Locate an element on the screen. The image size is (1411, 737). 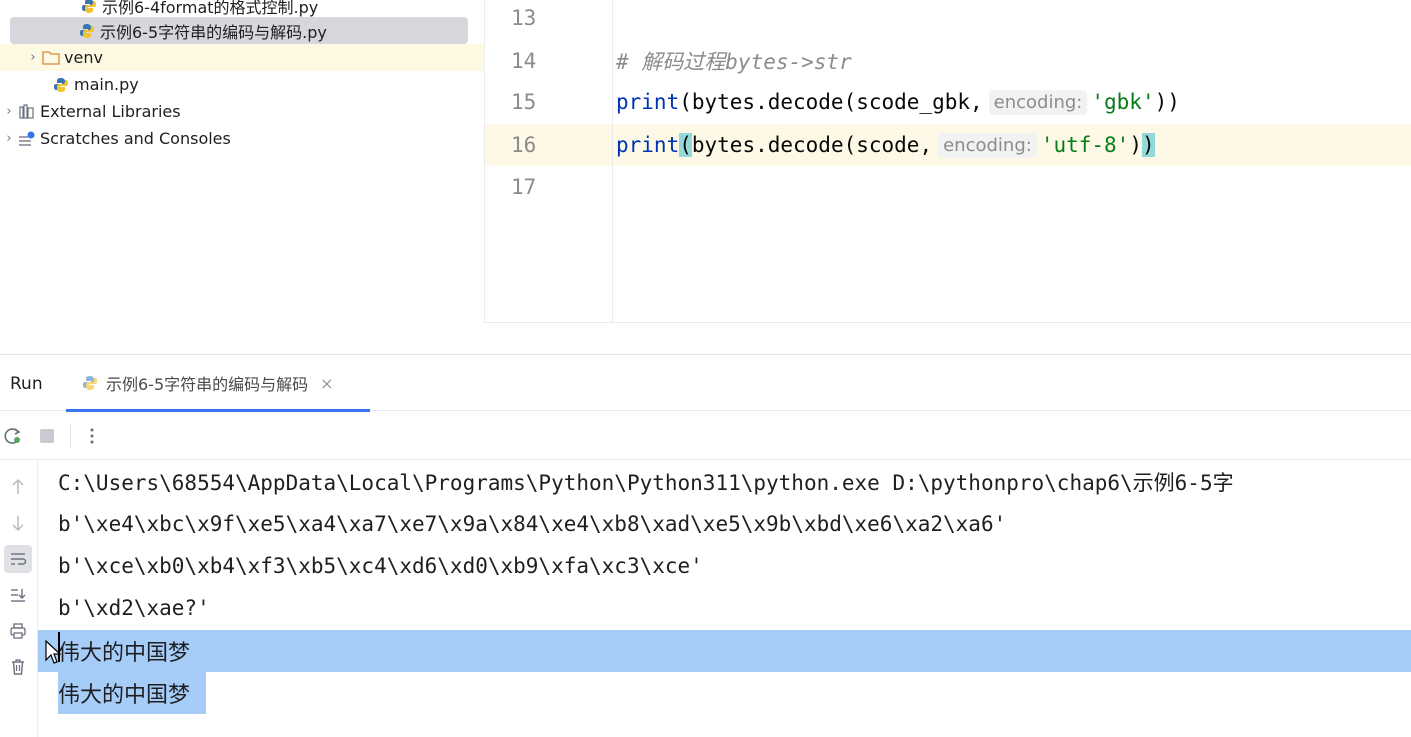
code-token: 'utf-8' is located at coordinates (1085, 145).